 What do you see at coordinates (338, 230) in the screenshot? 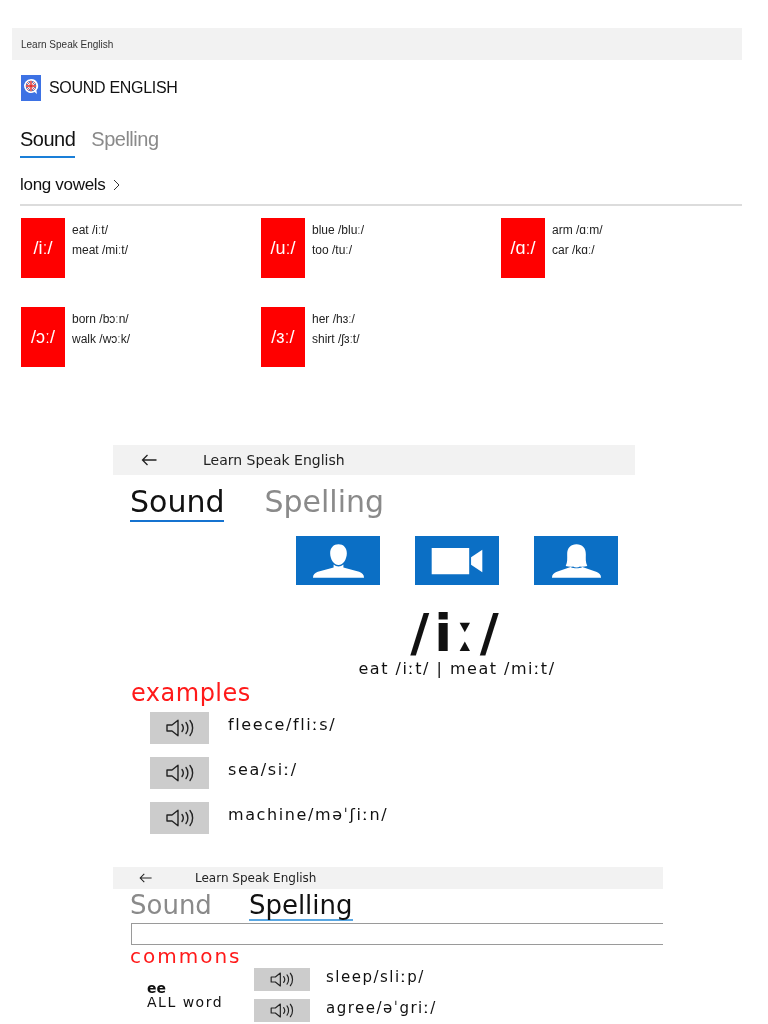
I see `example-word: blue /bluː/` at bounding box center [338, 230].